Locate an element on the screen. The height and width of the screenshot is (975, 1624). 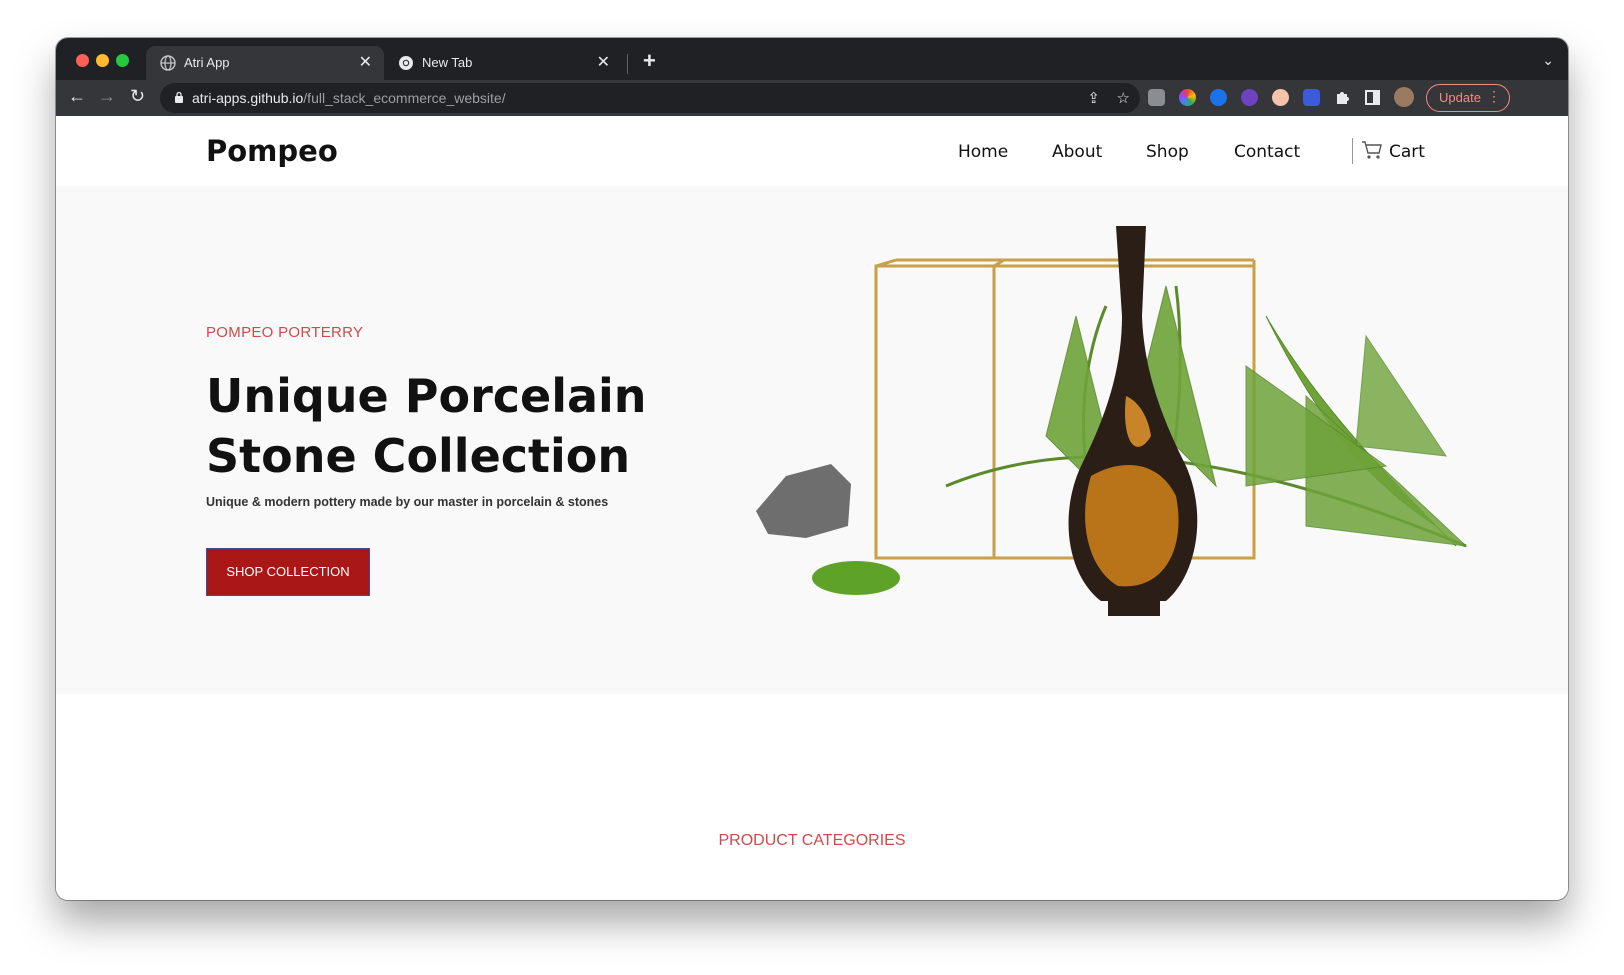
ext-blue-drop-icon is located at coordinates (1218, 97).